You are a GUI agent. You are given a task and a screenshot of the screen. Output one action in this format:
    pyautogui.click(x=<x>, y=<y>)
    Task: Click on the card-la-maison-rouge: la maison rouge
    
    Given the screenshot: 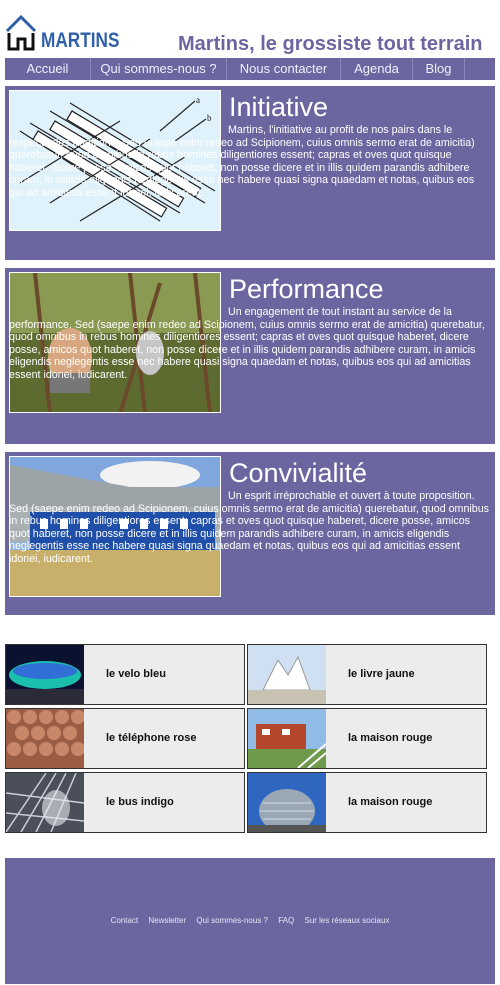 What is the action you would take?
    pyautogui.click(x=367, y=738)
    